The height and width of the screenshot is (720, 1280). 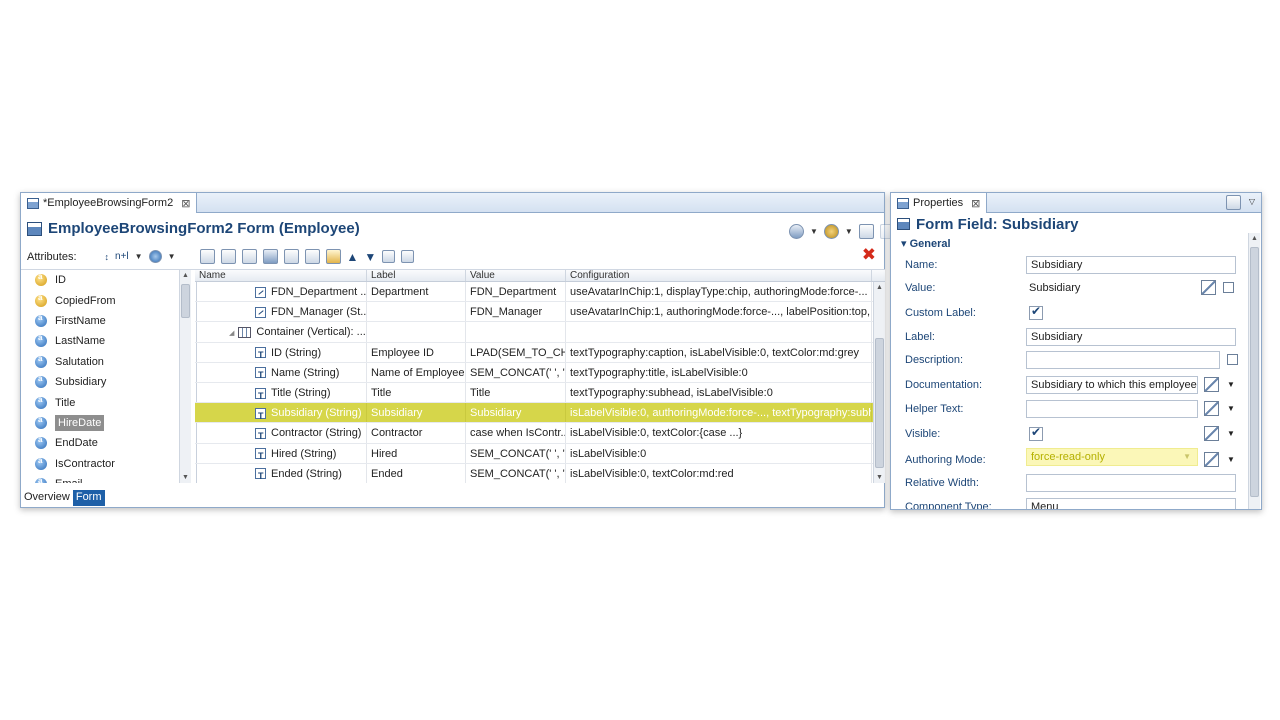 What do you see at coordinates (52, 256) in the screenshot?
I see `attributes-label: Attributes:` at bounding box center [52, 256].